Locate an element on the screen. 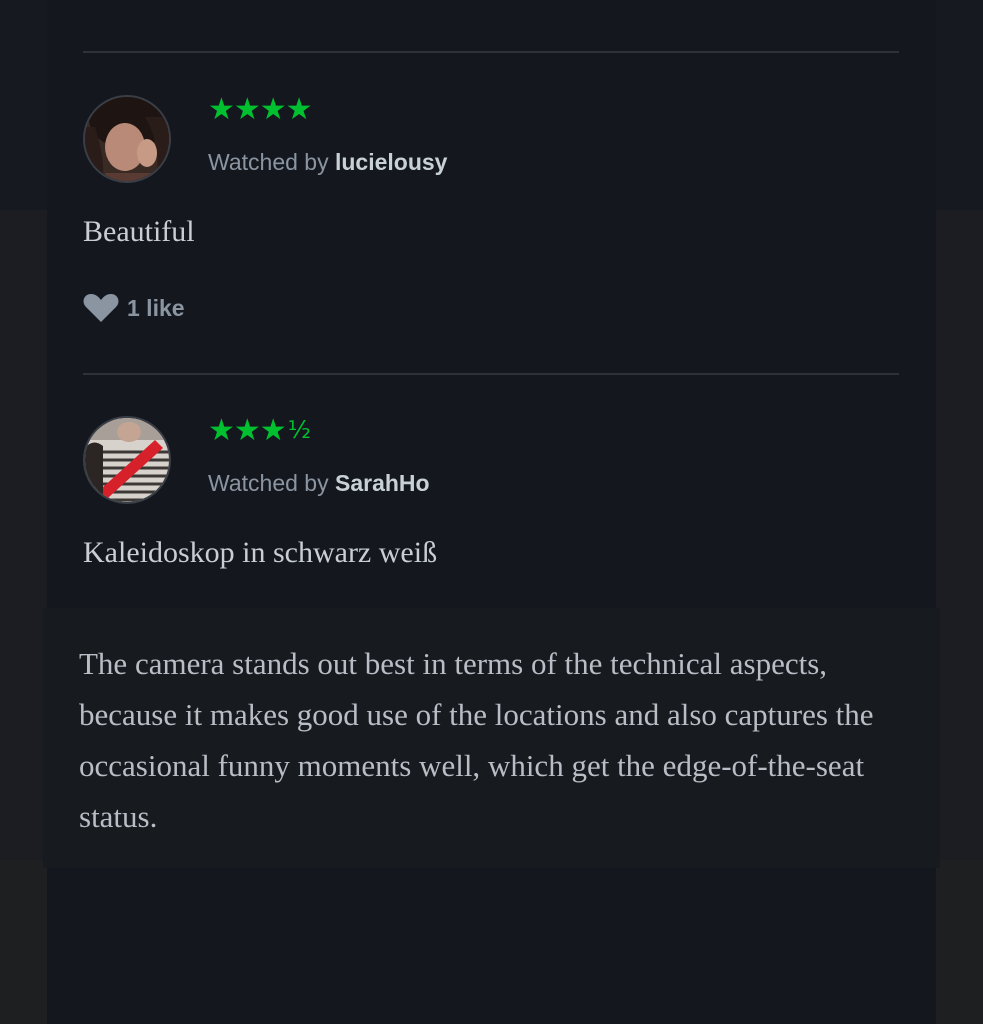  watched-by-line: Watched by lucielousy is located at coordinates (327, 162).